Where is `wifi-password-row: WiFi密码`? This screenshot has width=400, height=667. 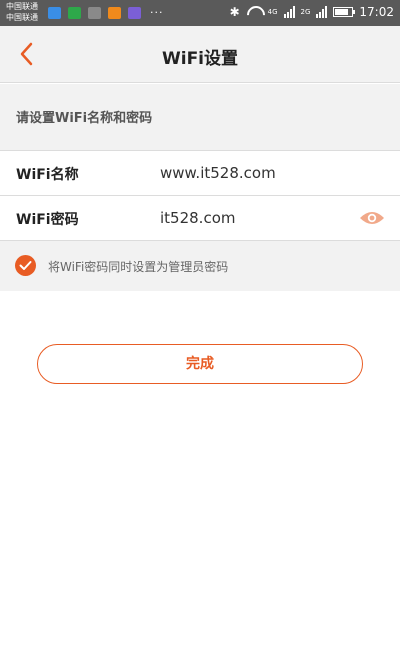 wifi-password-row: WiFi密码 is located at coordinates (200, 217).